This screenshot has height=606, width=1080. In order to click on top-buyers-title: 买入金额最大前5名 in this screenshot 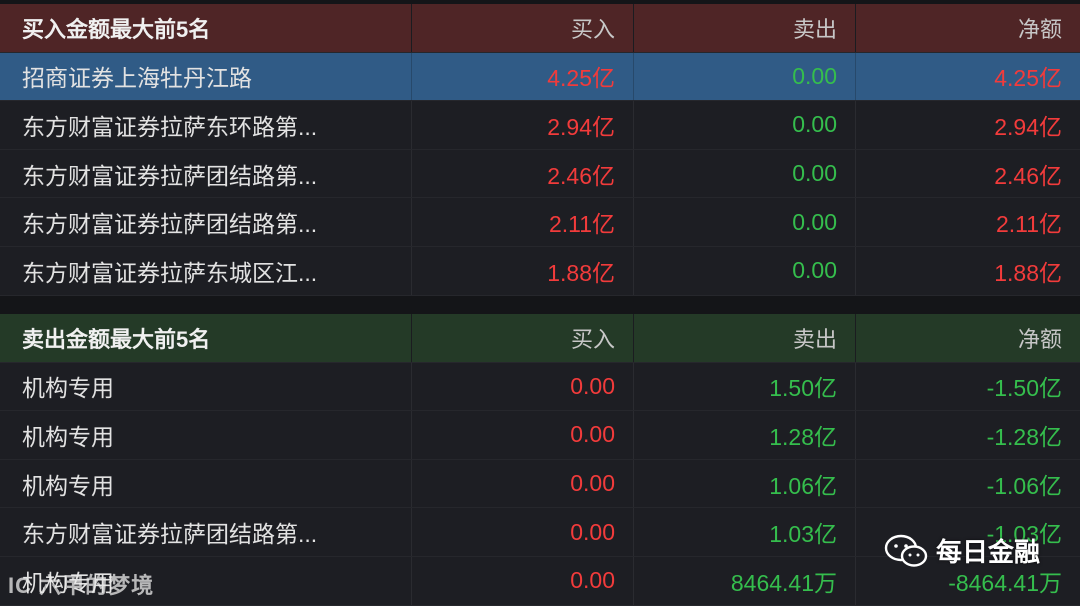, I will do `click(206, 28)`.